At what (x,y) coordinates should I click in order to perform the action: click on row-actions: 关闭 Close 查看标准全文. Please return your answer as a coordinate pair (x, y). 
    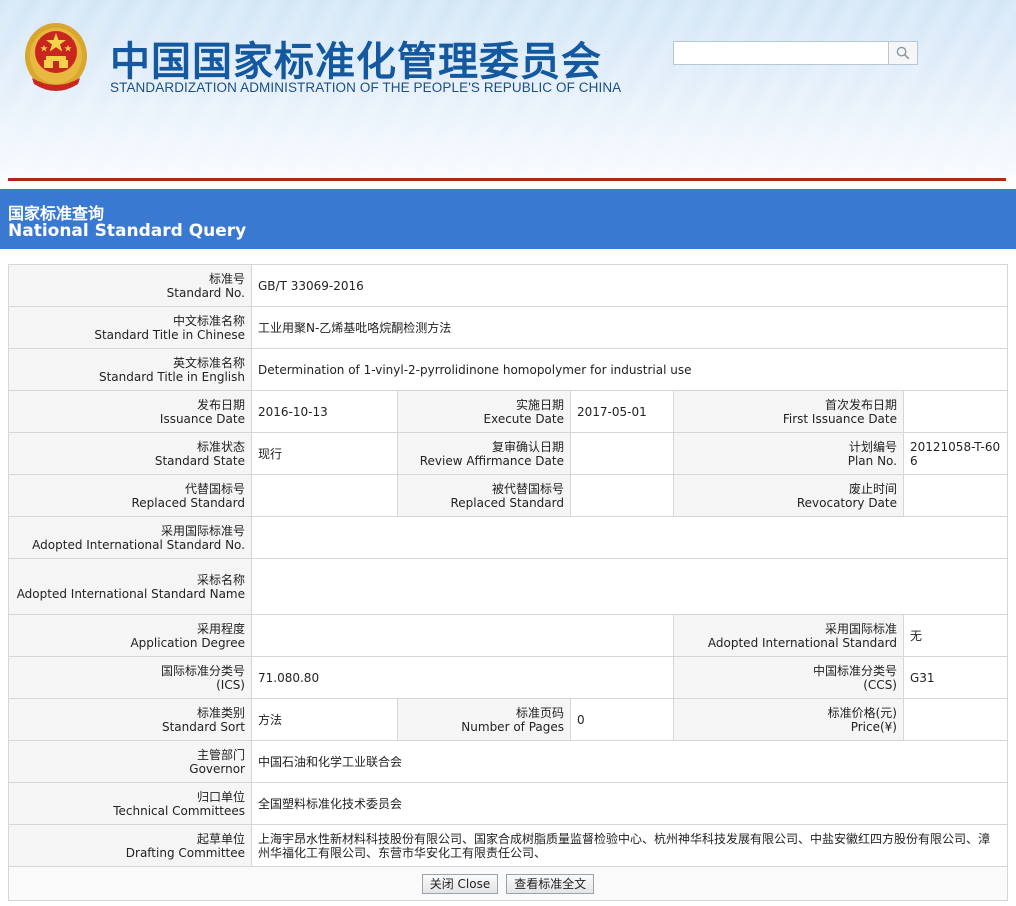
    Looking at the image, I should click on (508, 883).